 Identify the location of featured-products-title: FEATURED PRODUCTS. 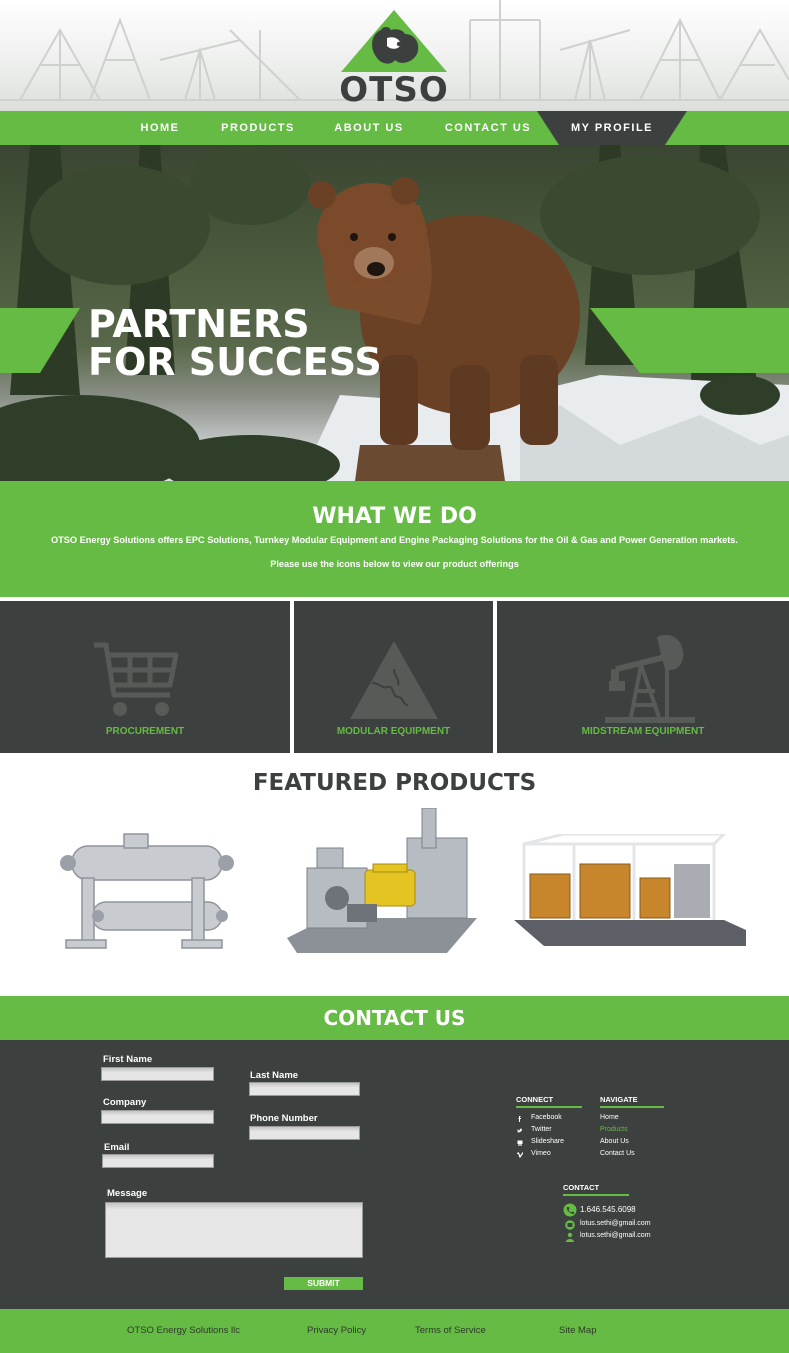
(394, 783).